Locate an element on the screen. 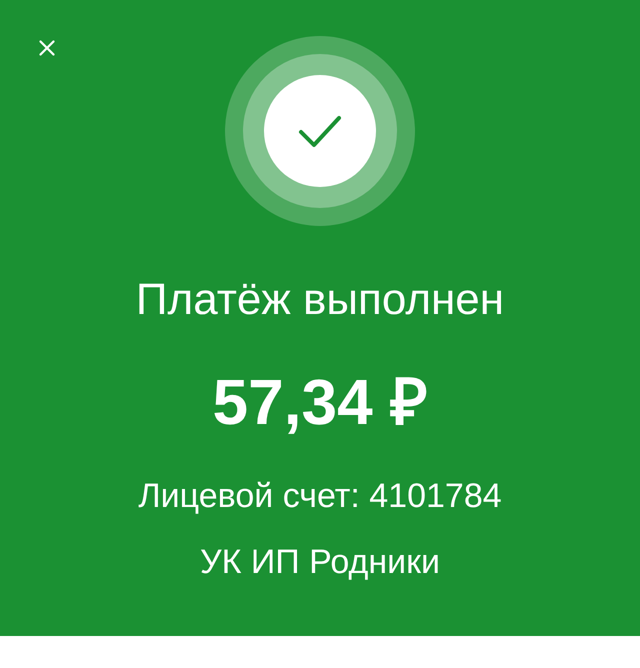 This screenshot has height=668, width=640. payment-detail: Лицевой счет: 4101784 is located at coordinates (320, 496).